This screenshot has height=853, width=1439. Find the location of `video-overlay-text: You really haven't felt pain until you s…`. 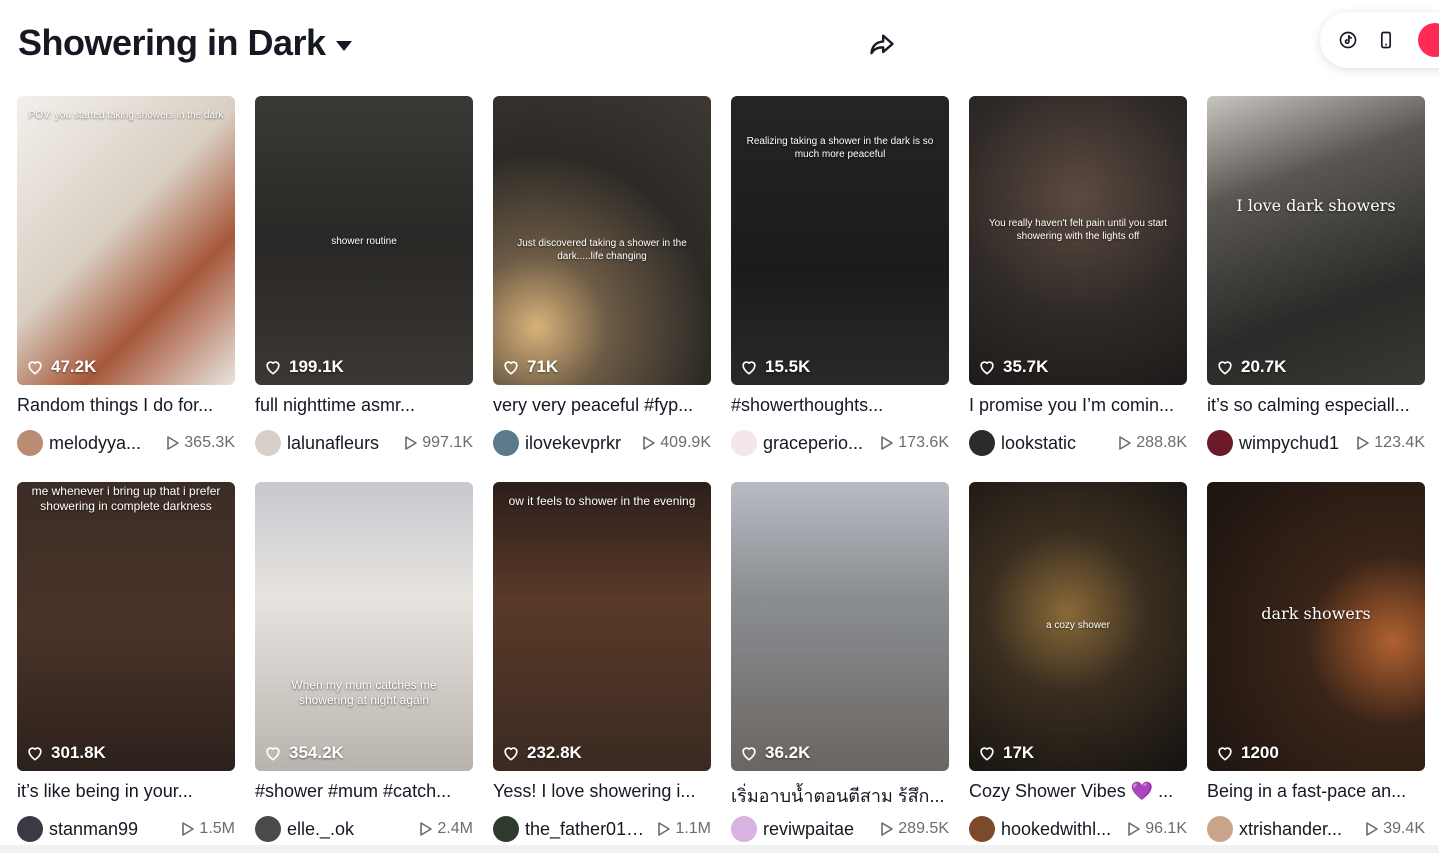

video-overlay-text: You really haven't felt pain until you s… is located at coordinates (1078, 230).